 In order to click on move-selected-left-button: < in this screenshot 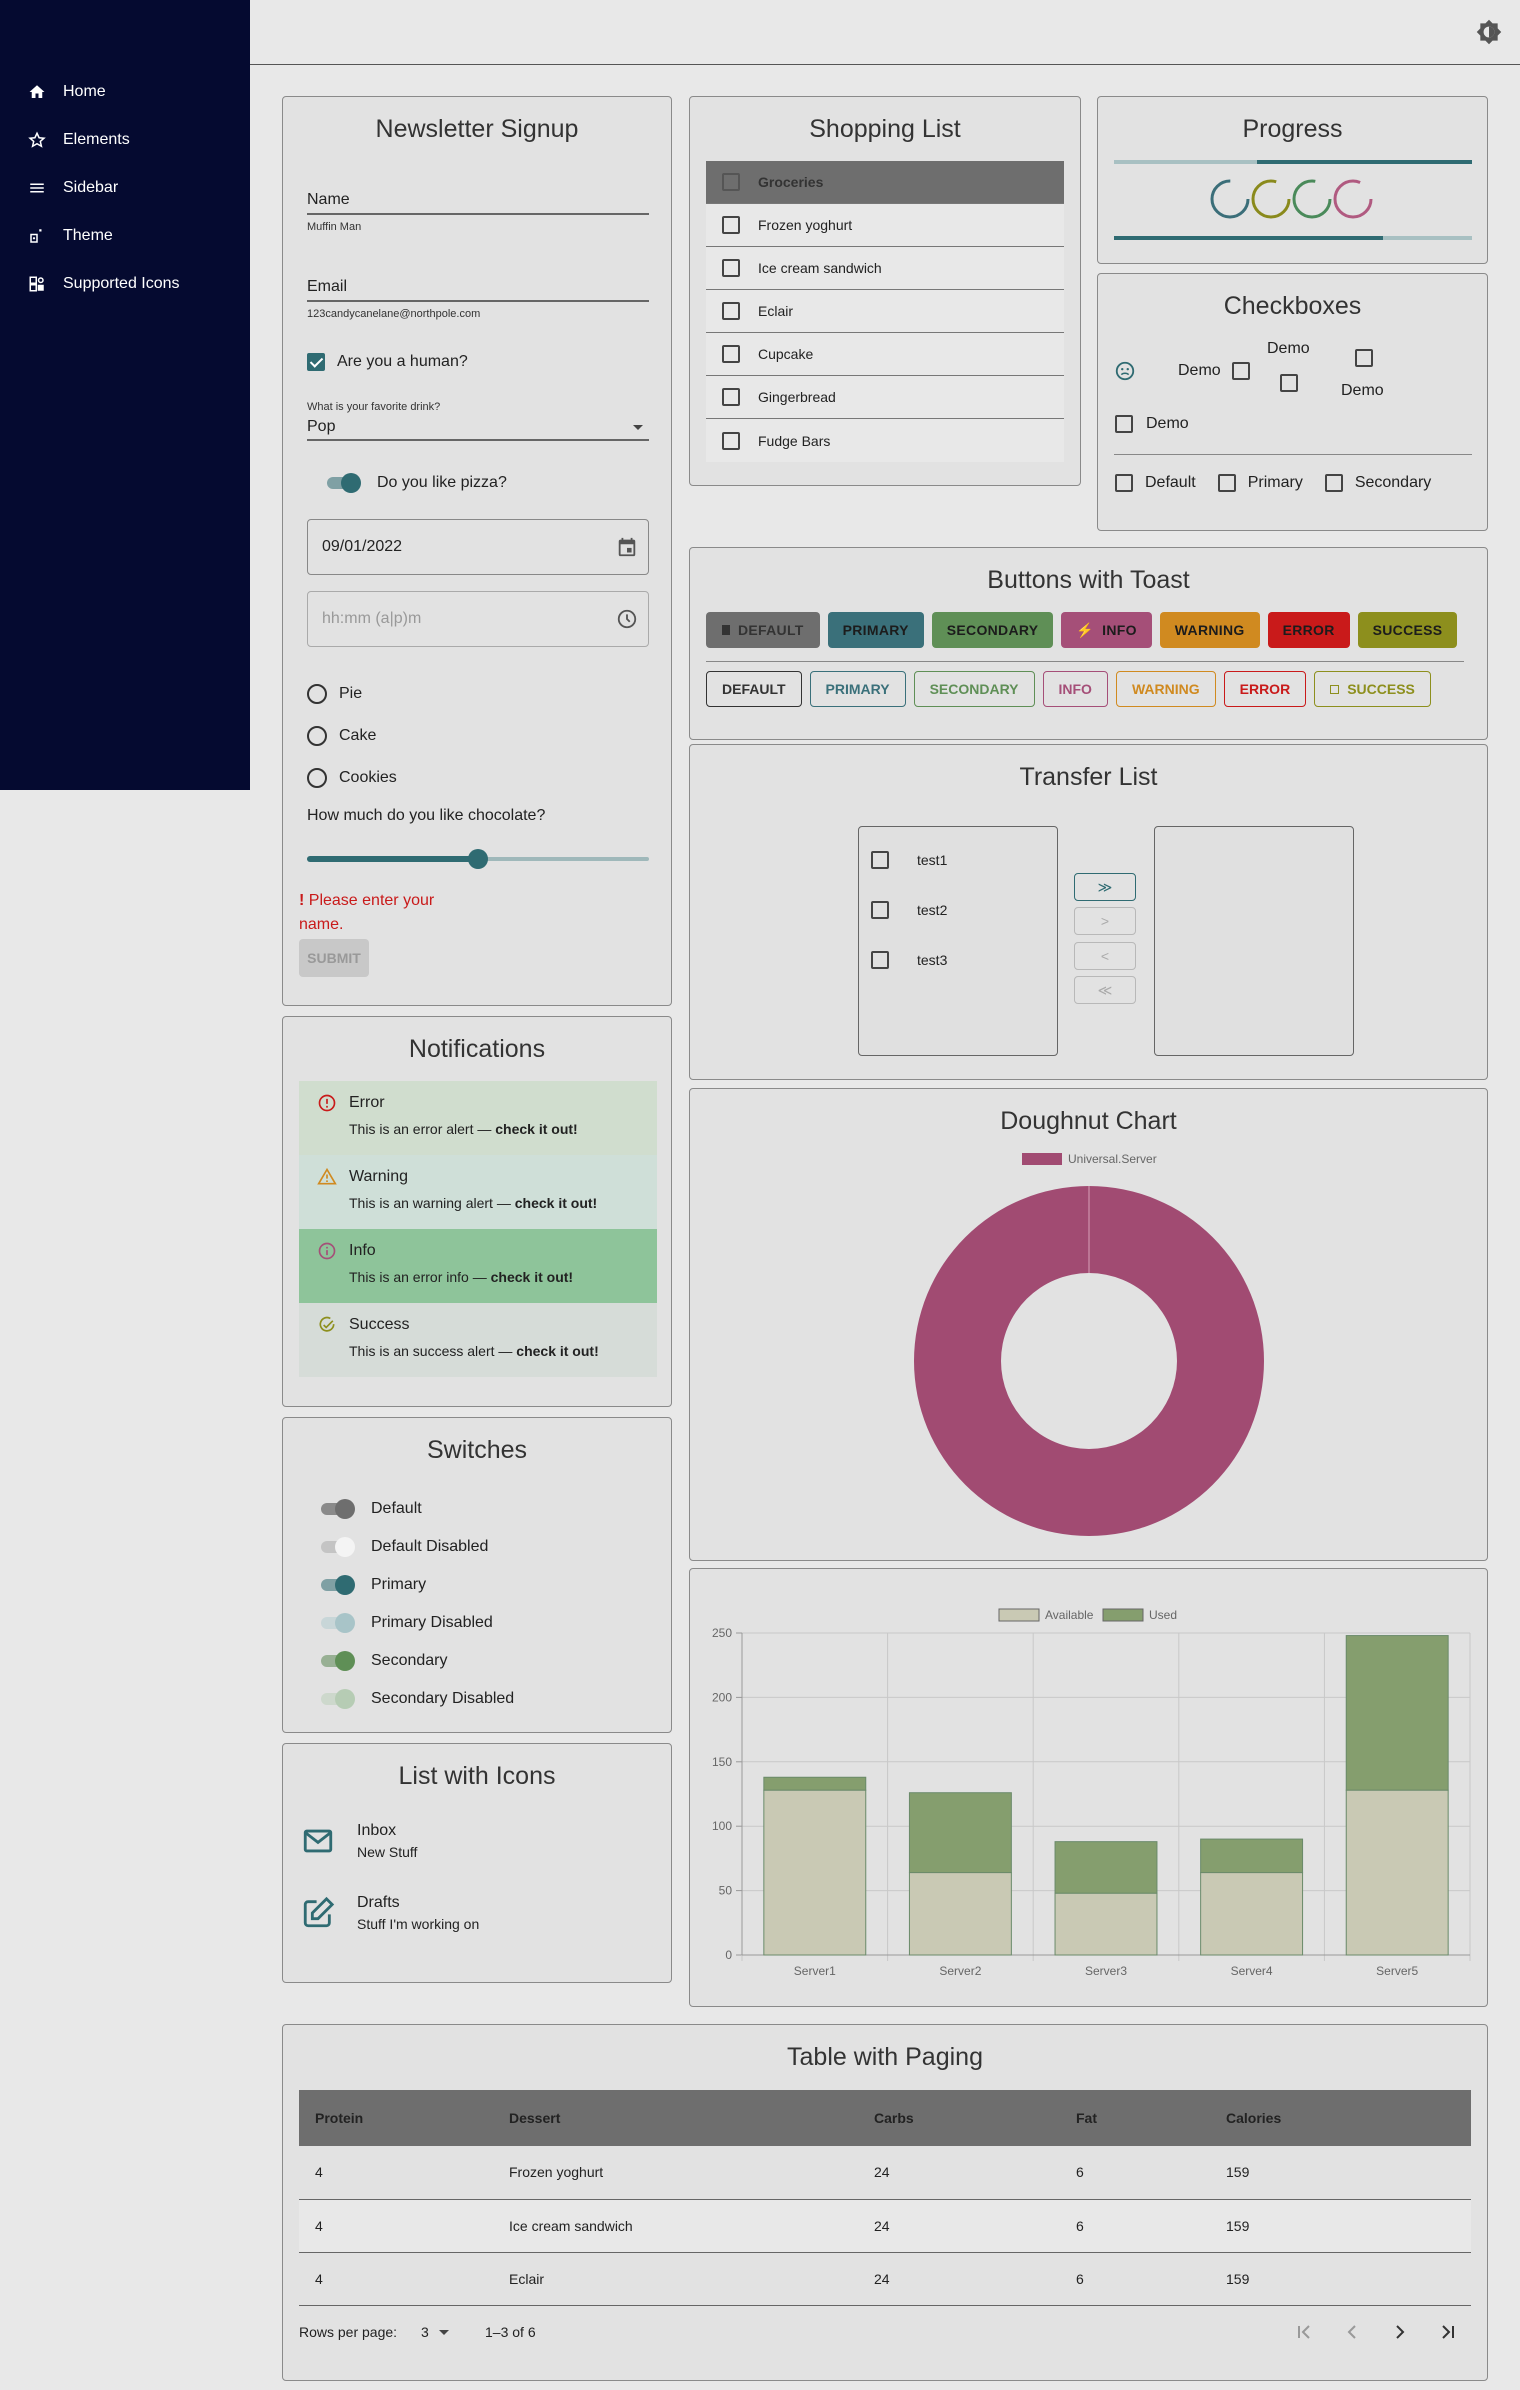, I will do `click(1105, 956)`.